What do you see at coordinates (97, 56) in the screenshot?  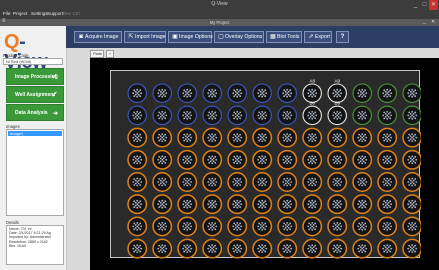 I see `tab-plate-1: Plate 1` at bounding box center [97, 56].